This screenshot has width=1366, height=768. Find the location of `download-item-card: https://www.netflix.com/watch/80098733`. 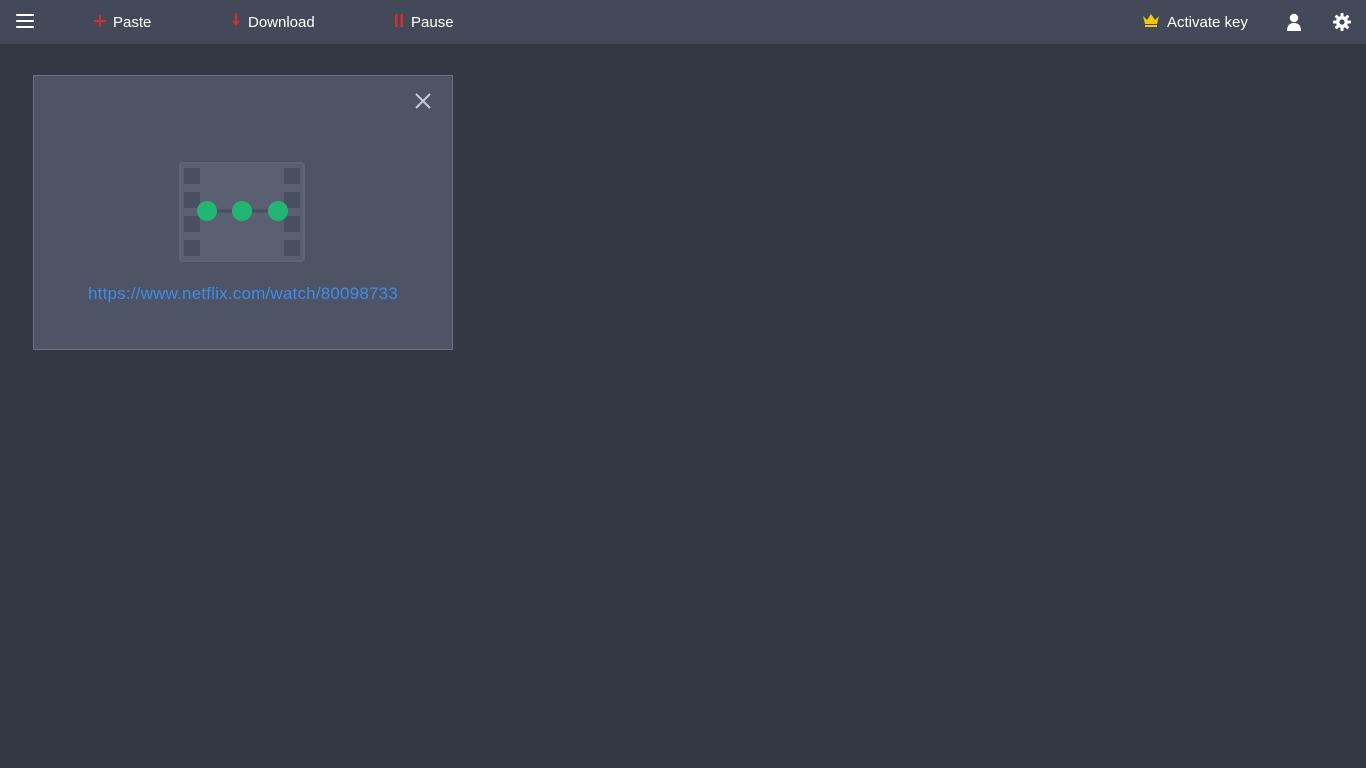

download-item-card: https://www.netflix.com/watch/80098733 is located at coordinates (243, 212).